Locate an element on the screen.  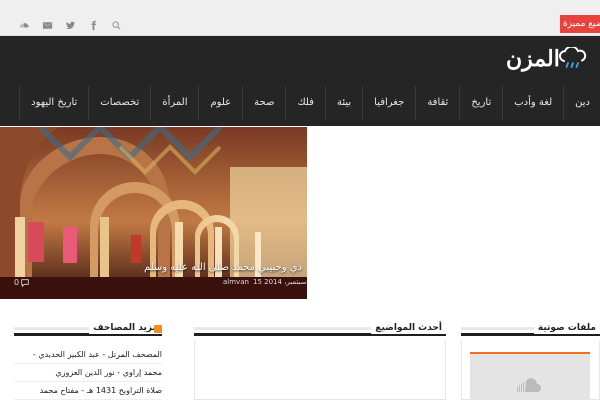
slide-author: almvan is located at coordinates (236, 282).